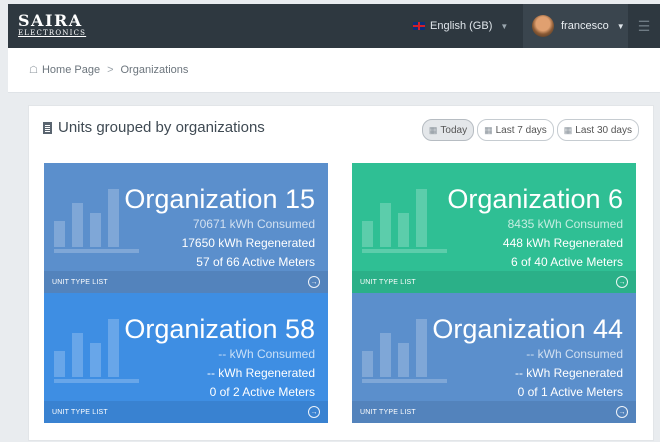 This screenshot has width=660, height=442. What do you see at coordinates (52, 33) in the screenshot?
I see `brand-subtitle: ELECTRONICS` at bounding box center [52, 33].